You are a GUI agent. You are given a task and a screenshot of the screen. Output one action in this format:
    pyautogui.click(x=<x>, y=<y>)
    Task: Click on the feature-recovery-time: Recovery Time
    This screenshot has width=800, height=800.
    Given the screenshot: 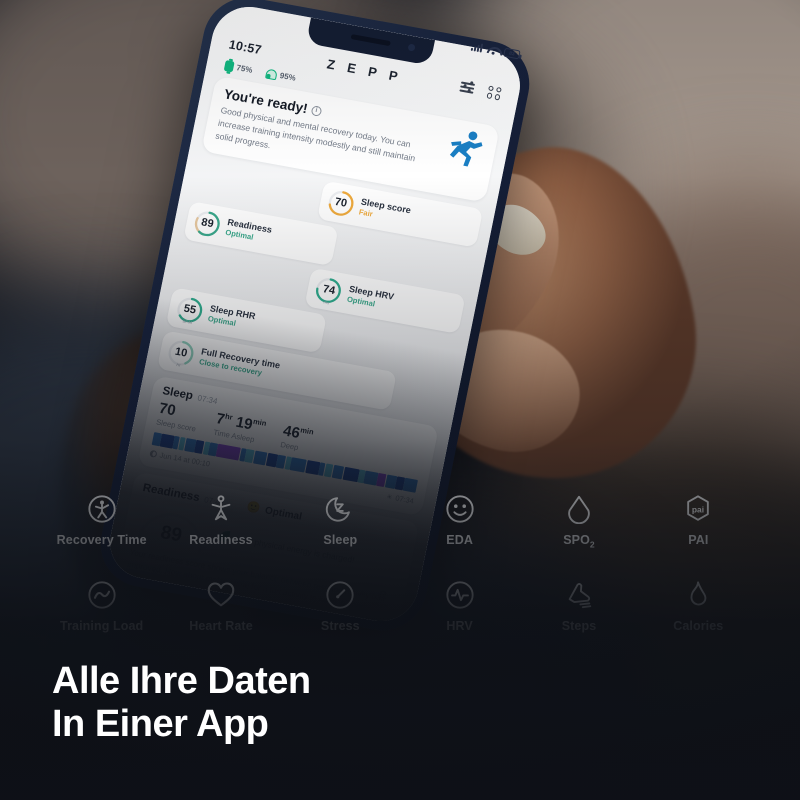 What is the action you would take?
    pyautogui.click(x=101, y=522)
    